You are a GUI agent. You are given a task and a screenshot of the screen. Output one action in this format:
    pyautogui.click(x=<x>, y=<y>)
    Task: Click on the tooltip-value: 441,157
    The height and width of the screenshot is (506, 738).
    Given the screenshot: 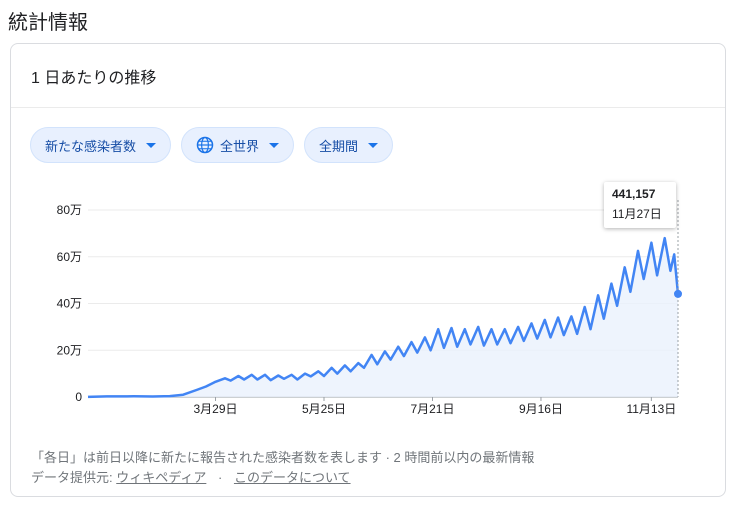 What is the action you would take?
    pyautogui.click(x=634, y=194)
    